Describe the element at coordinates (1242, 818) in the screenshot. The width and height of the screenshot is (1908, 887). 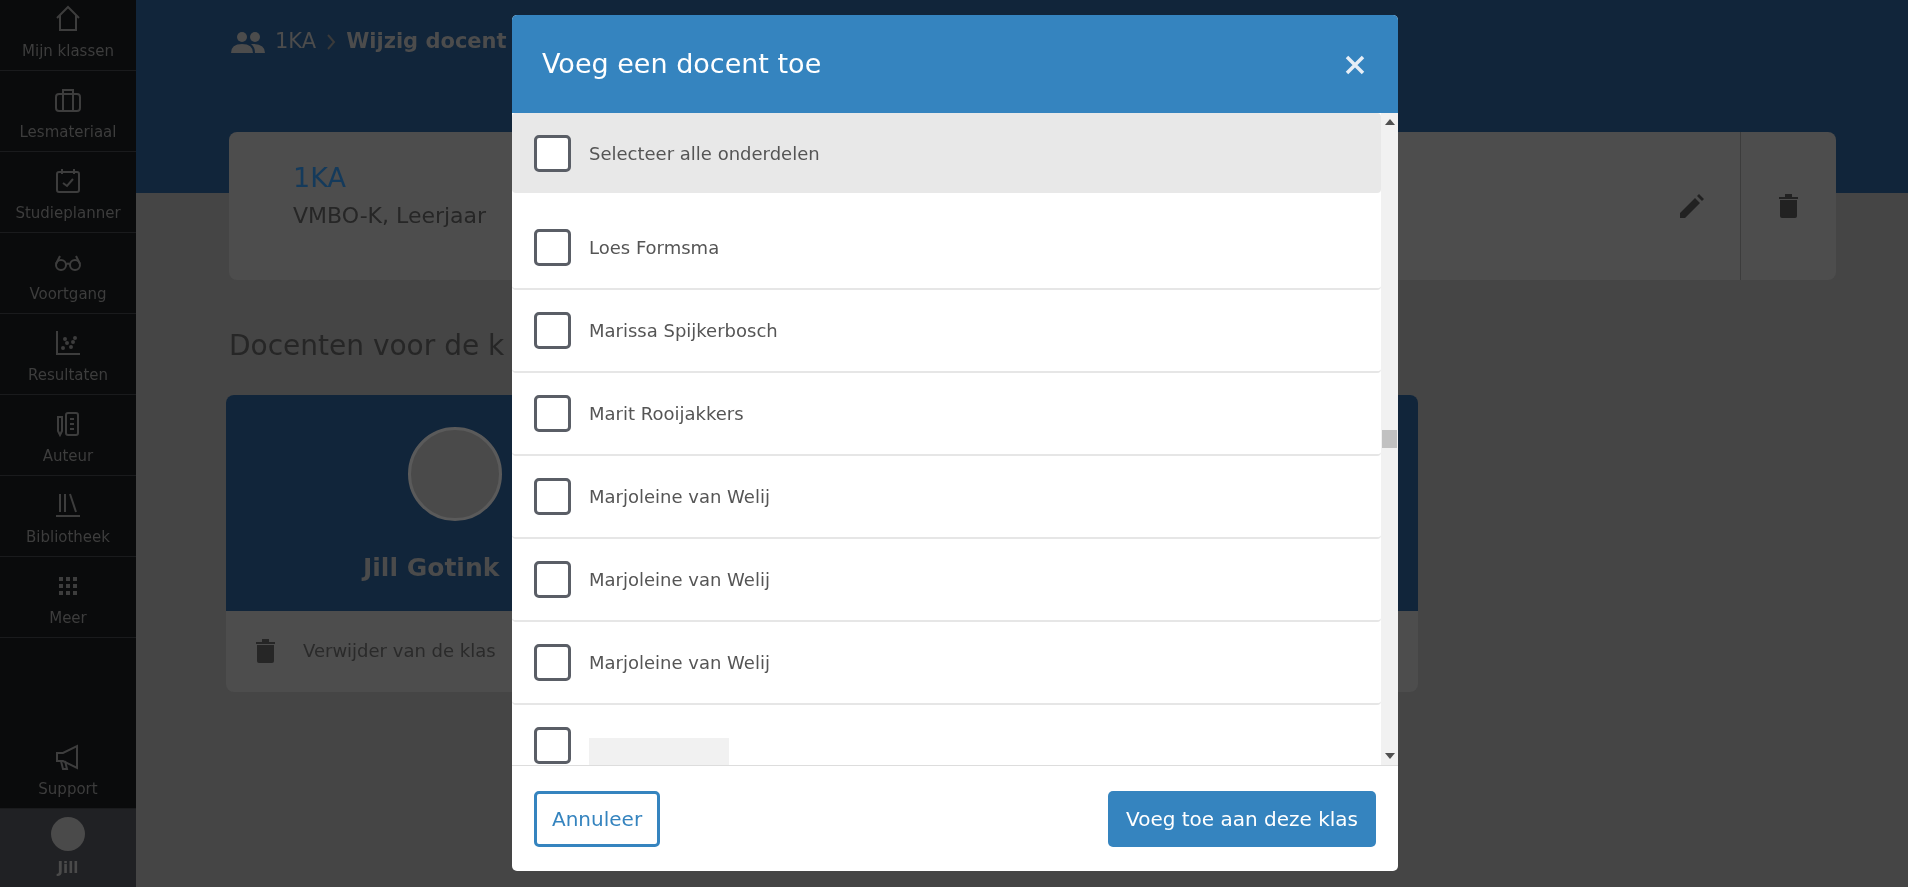
I see `add-button: Voeg toe aan deze klas` at that location.